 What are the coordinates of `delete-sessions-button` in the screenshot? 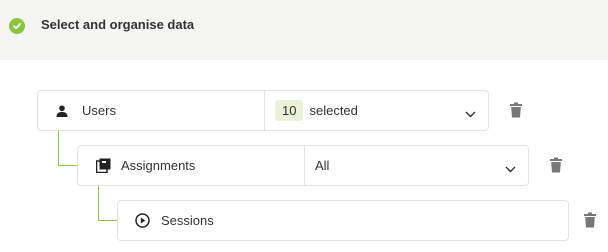 It's located at (590, 220).